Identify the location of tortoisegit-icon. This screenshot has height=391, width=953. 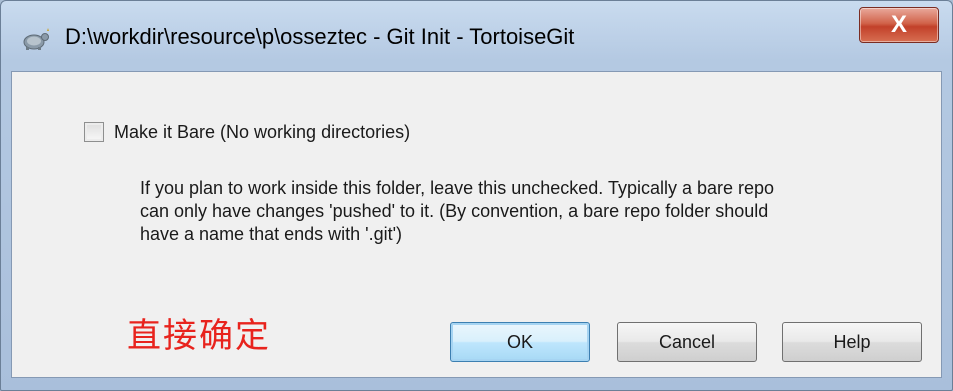
(36, 39).